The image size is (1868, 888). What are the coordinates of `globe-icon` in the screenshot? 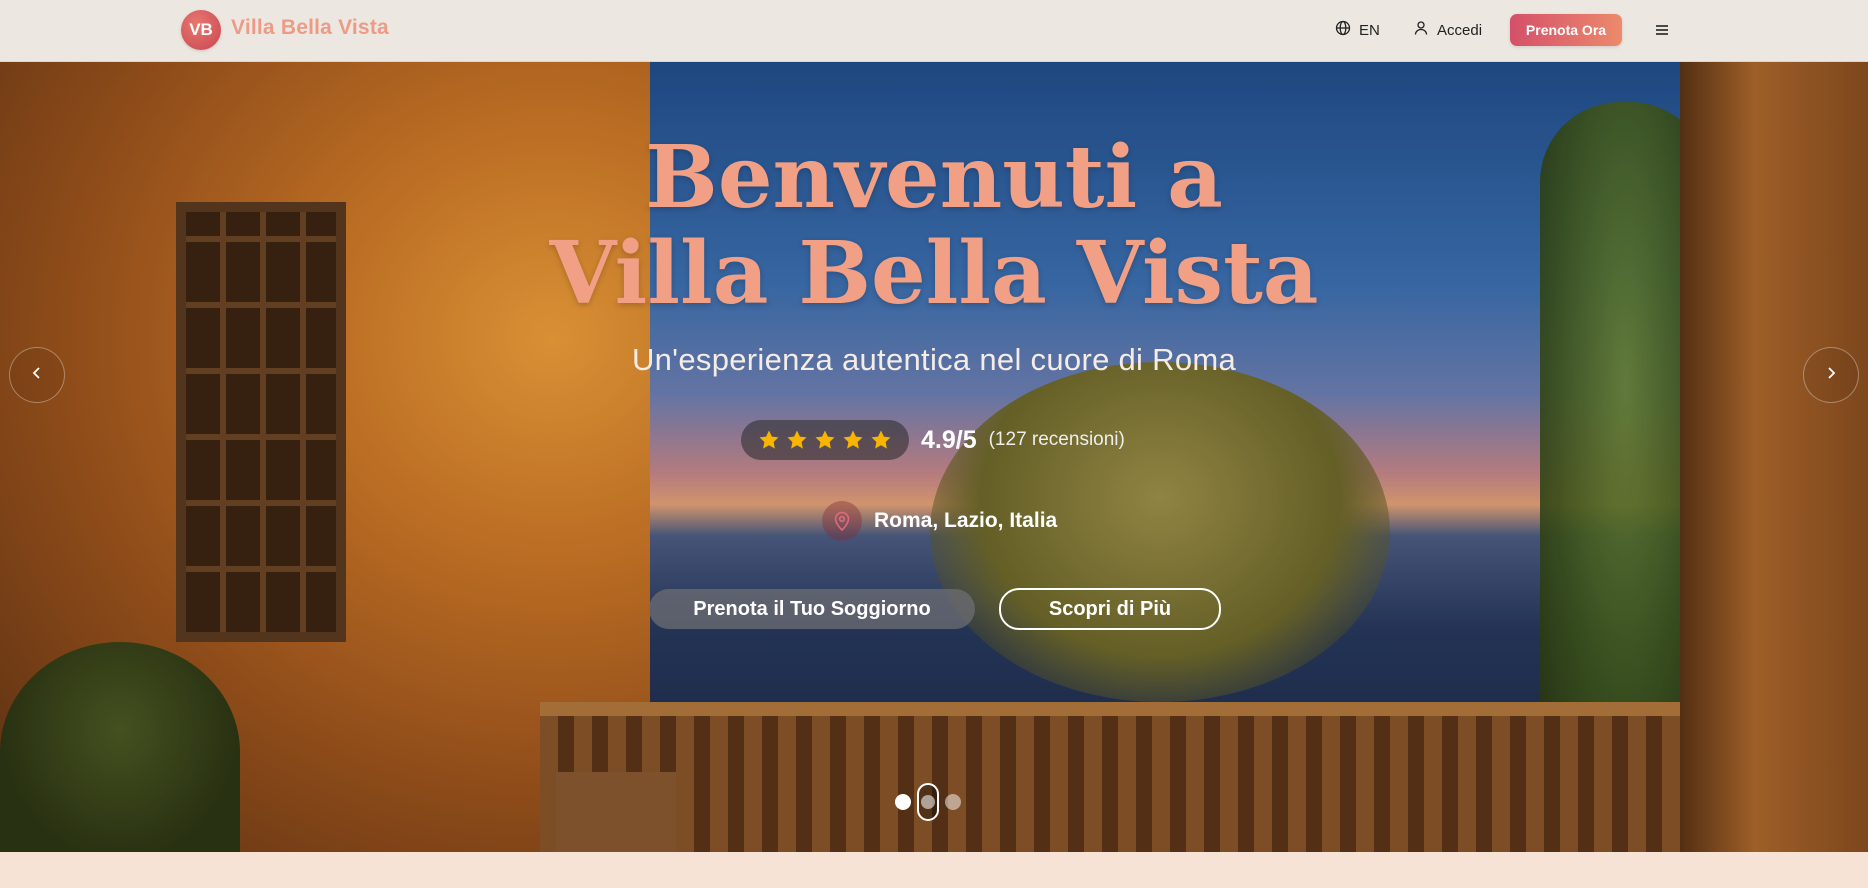 It's located at (1343, 30).